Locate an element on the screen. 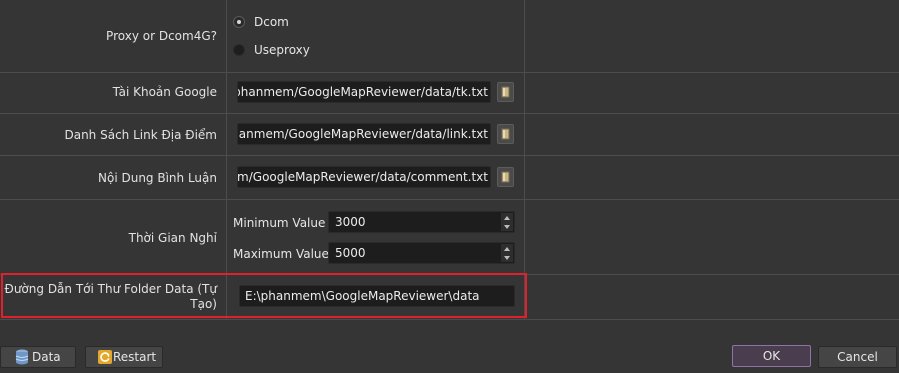 This screenshot has height=373, width=899. data-button: Data is located at coordinates (38, 357).